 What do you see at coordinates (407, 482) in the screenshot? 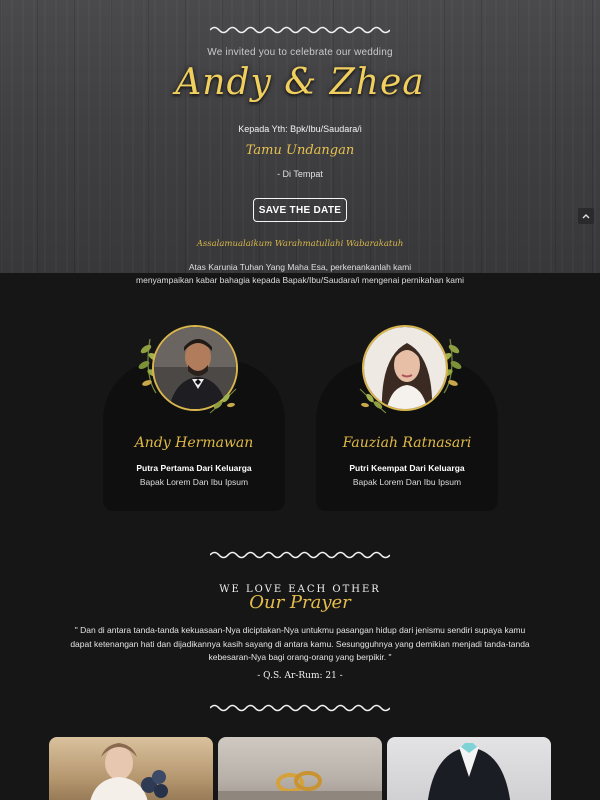
I see `bride-parents: Bapak Lorem Dan Ibu Ipsum` at bounding box center [407, 482].